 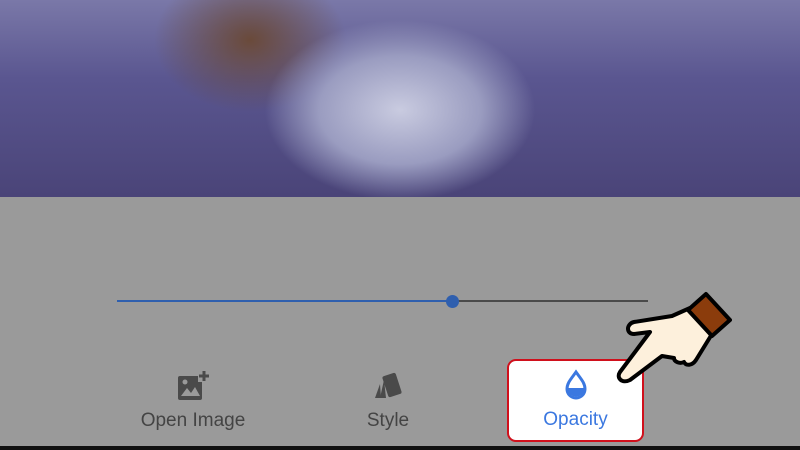 I want to click on slider-thumb, so click(x=452, y=301).